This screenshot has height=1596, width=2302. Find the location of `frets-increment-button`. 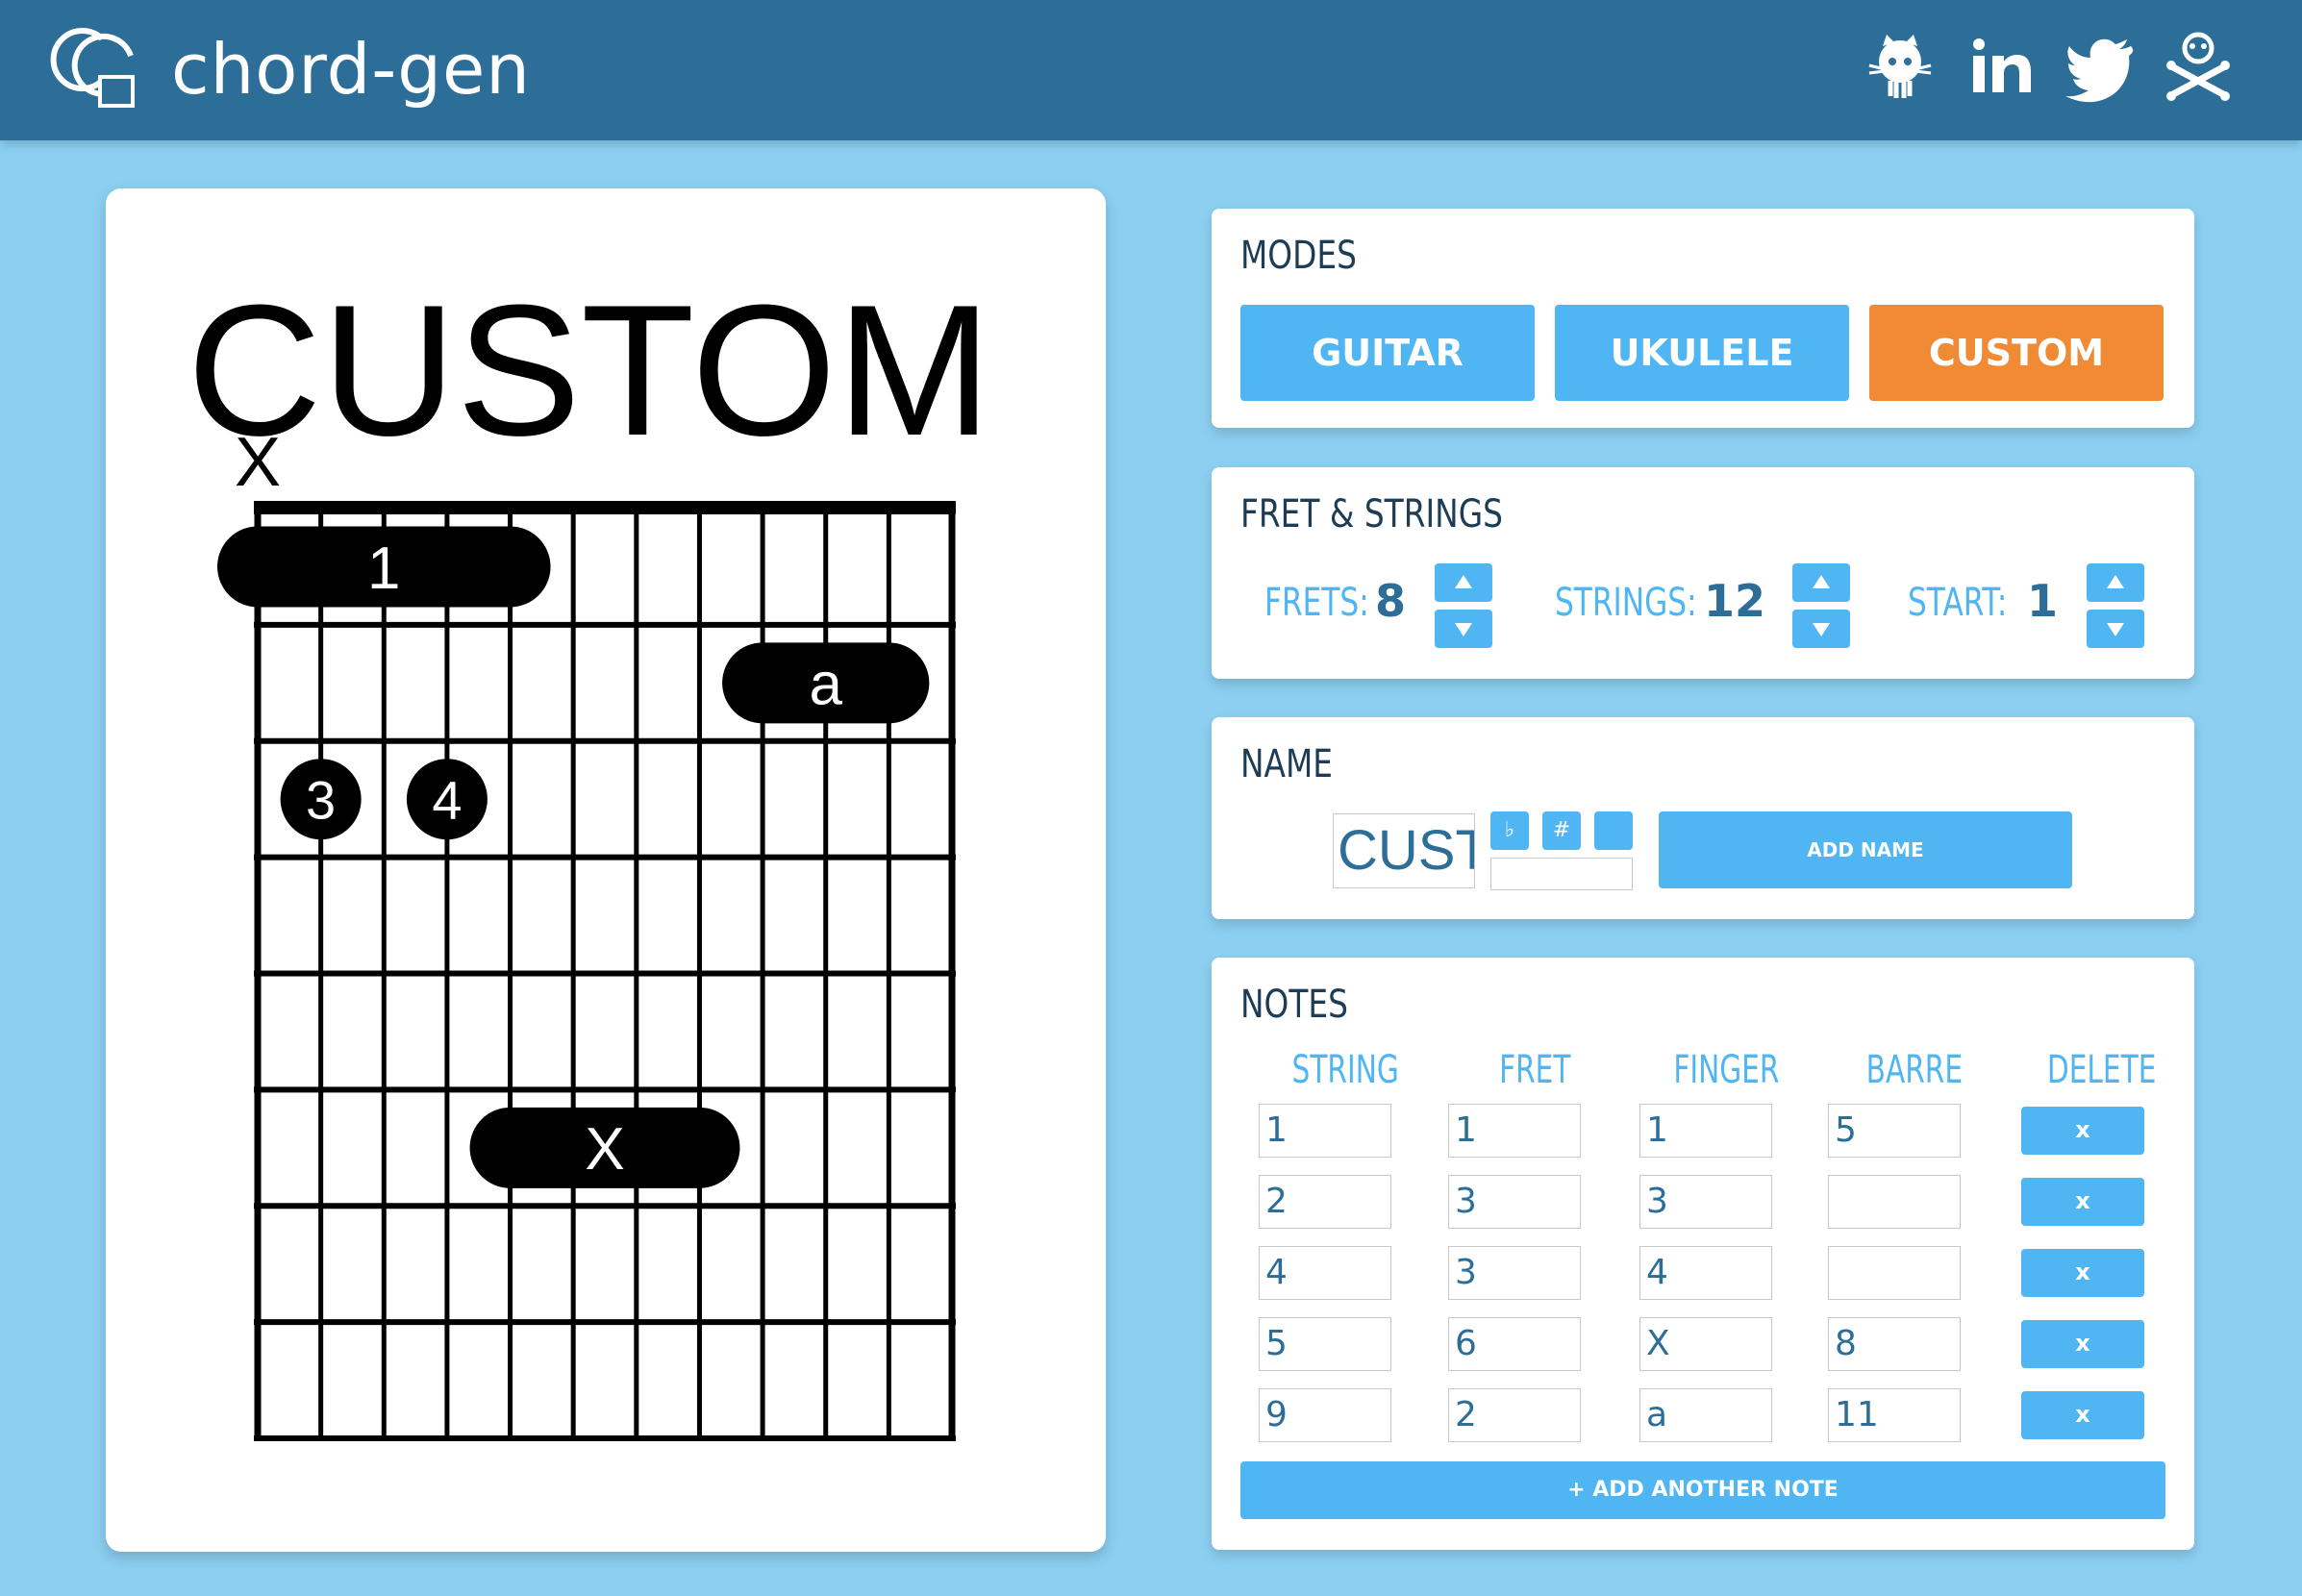

frets-increment-button is located at coordinates (1463, 582).